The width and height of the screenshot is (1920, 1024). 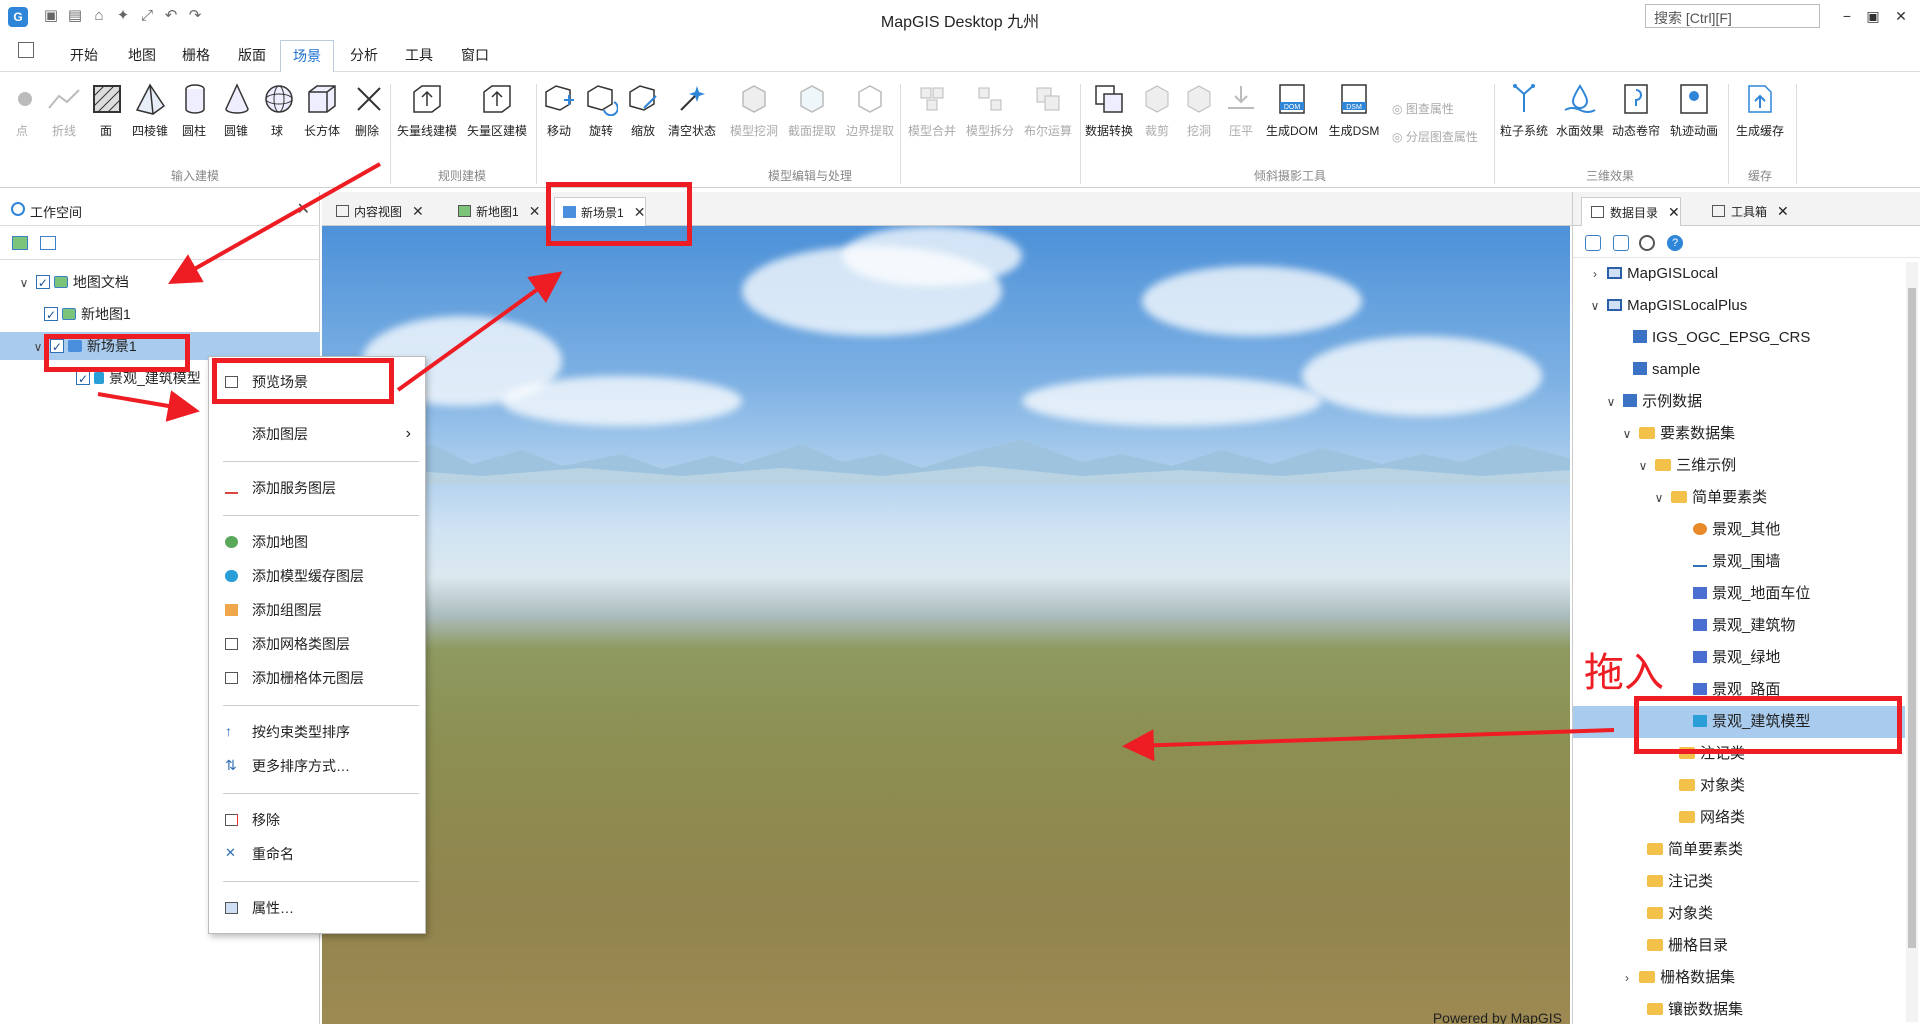 I want to click on map-view-icon, so click(x=20, y=243).